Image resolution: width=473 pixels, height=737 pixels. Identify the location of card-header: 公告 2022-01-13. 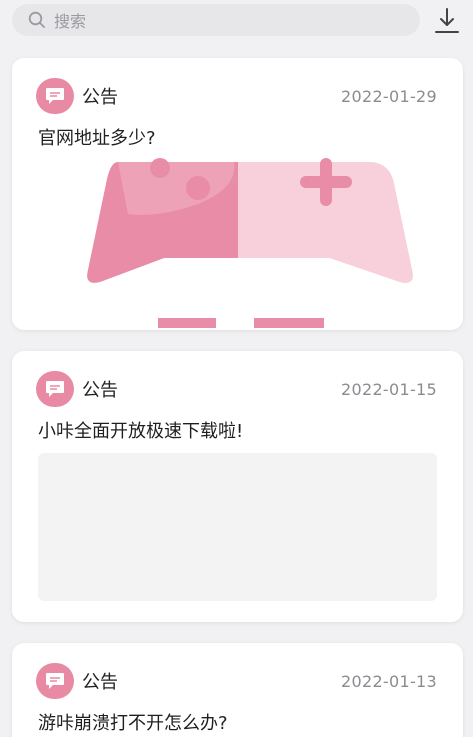
(236, 681).